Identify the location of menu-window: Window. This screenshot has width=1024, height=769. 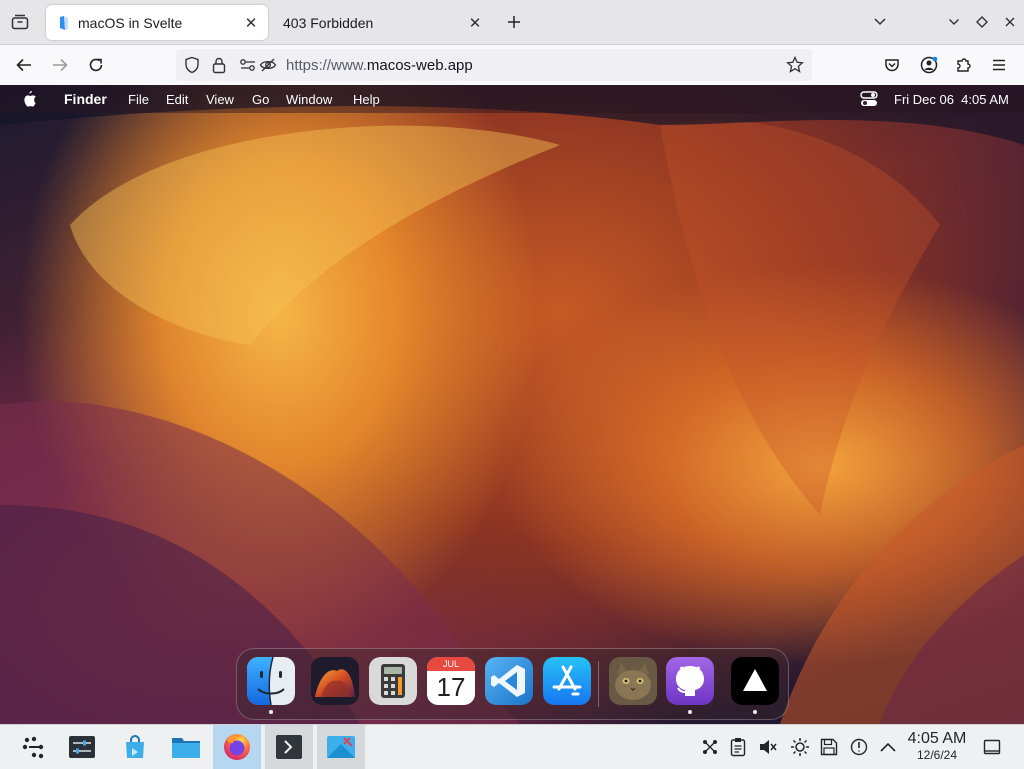
(309, 99).